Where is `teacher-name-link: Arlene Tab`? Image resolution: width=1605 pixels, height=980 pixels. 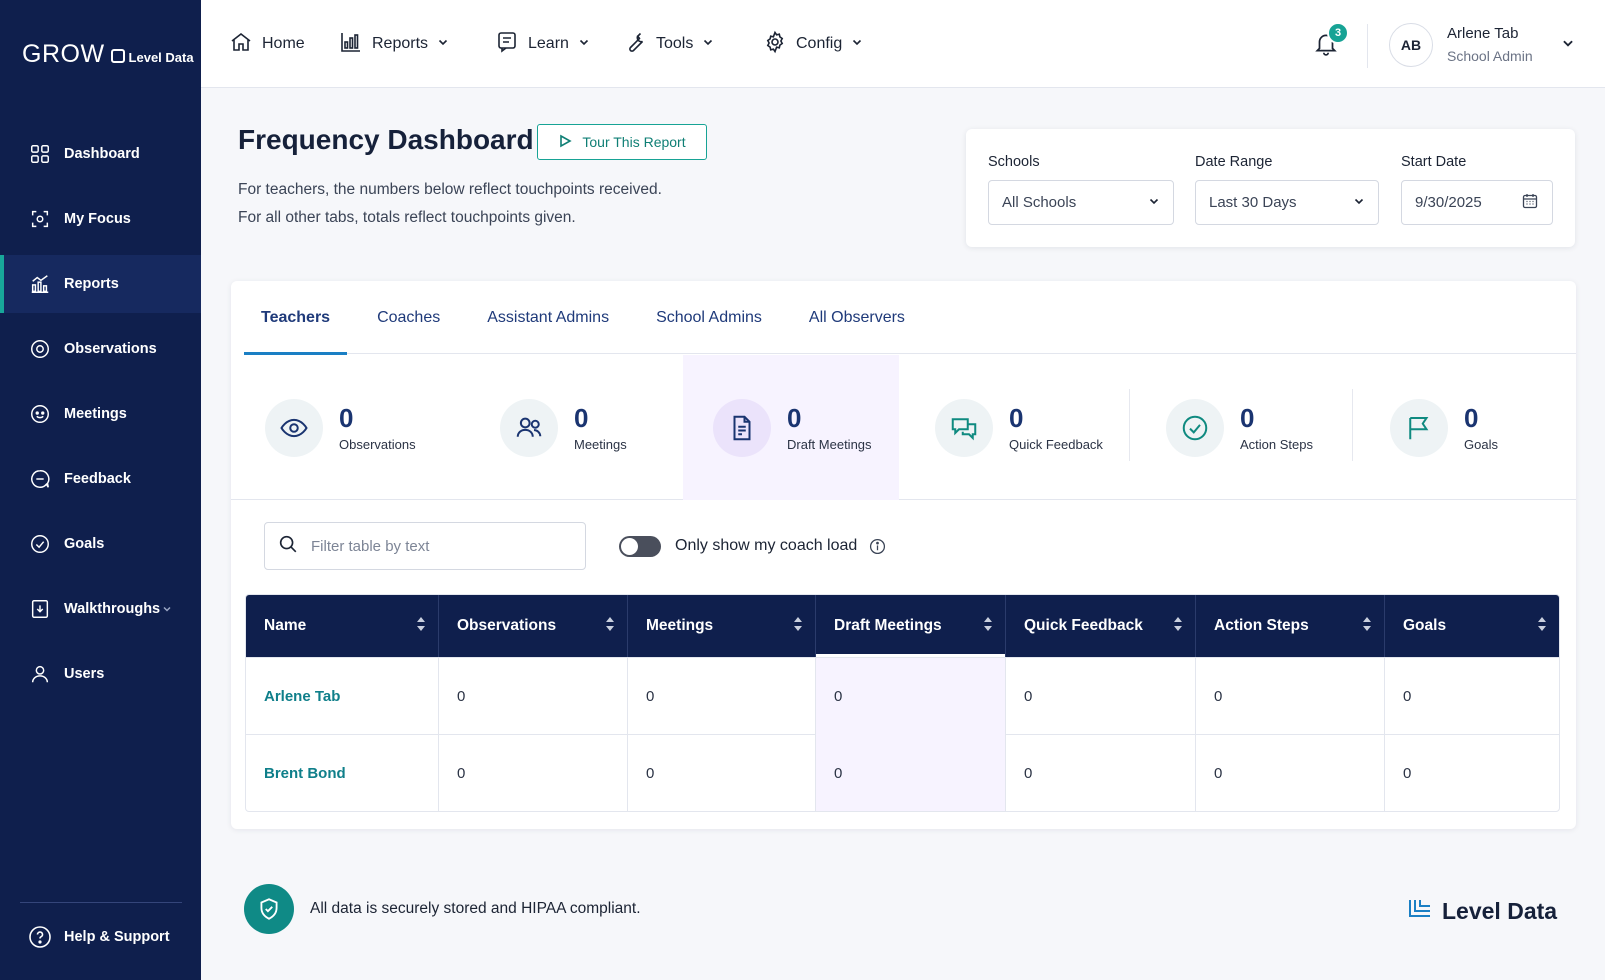 teacher-name-link: Arlene Tab is located at coordinates (342, 696).